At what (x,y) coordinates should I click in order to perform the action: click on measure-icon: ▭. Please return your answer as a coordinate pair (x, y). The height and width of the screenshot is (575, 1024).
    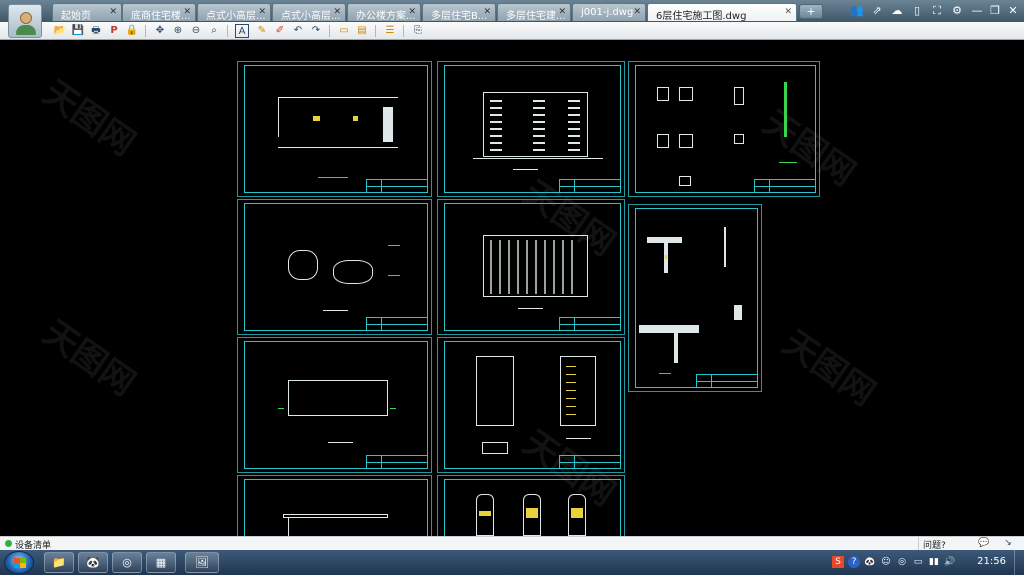
    Looking at the image, I should click on (344, 31).